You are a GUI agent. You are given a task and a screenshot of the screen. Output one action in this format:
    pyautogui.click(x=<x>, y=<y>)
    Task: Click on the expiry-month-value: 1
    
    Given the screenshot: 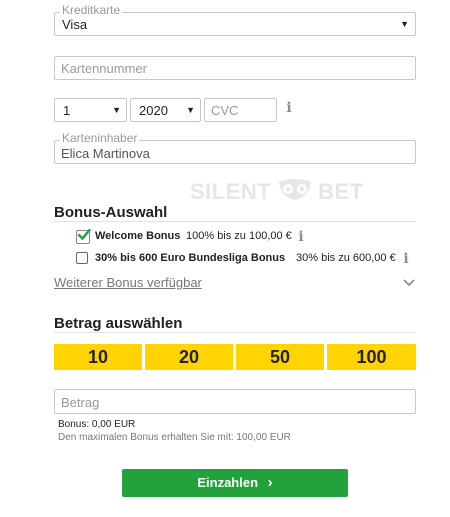 What is the action you would take?
    pyautogui.click(x=67, y=110)
    